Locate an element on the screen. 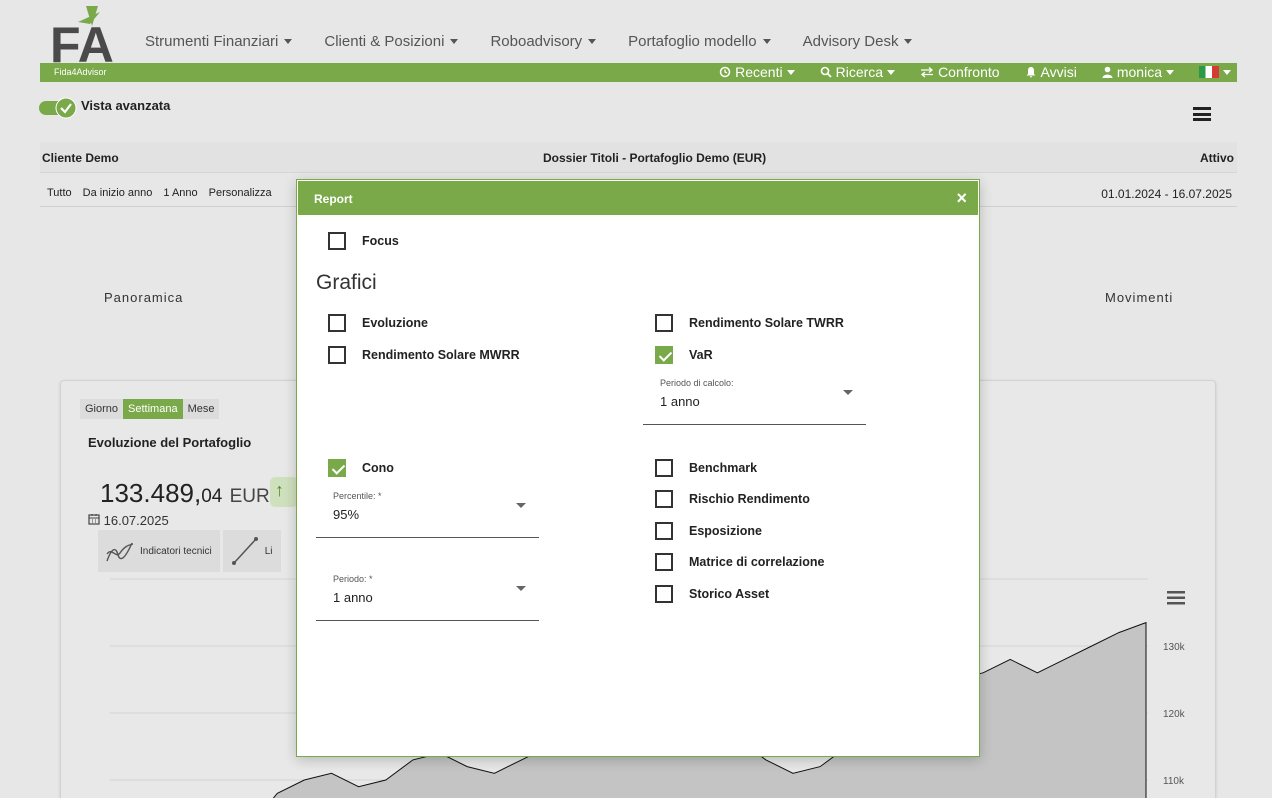 The width and height of the screenshot is (1272, 798). client-name: Cliente Demo is located at coordinates (80, 158).